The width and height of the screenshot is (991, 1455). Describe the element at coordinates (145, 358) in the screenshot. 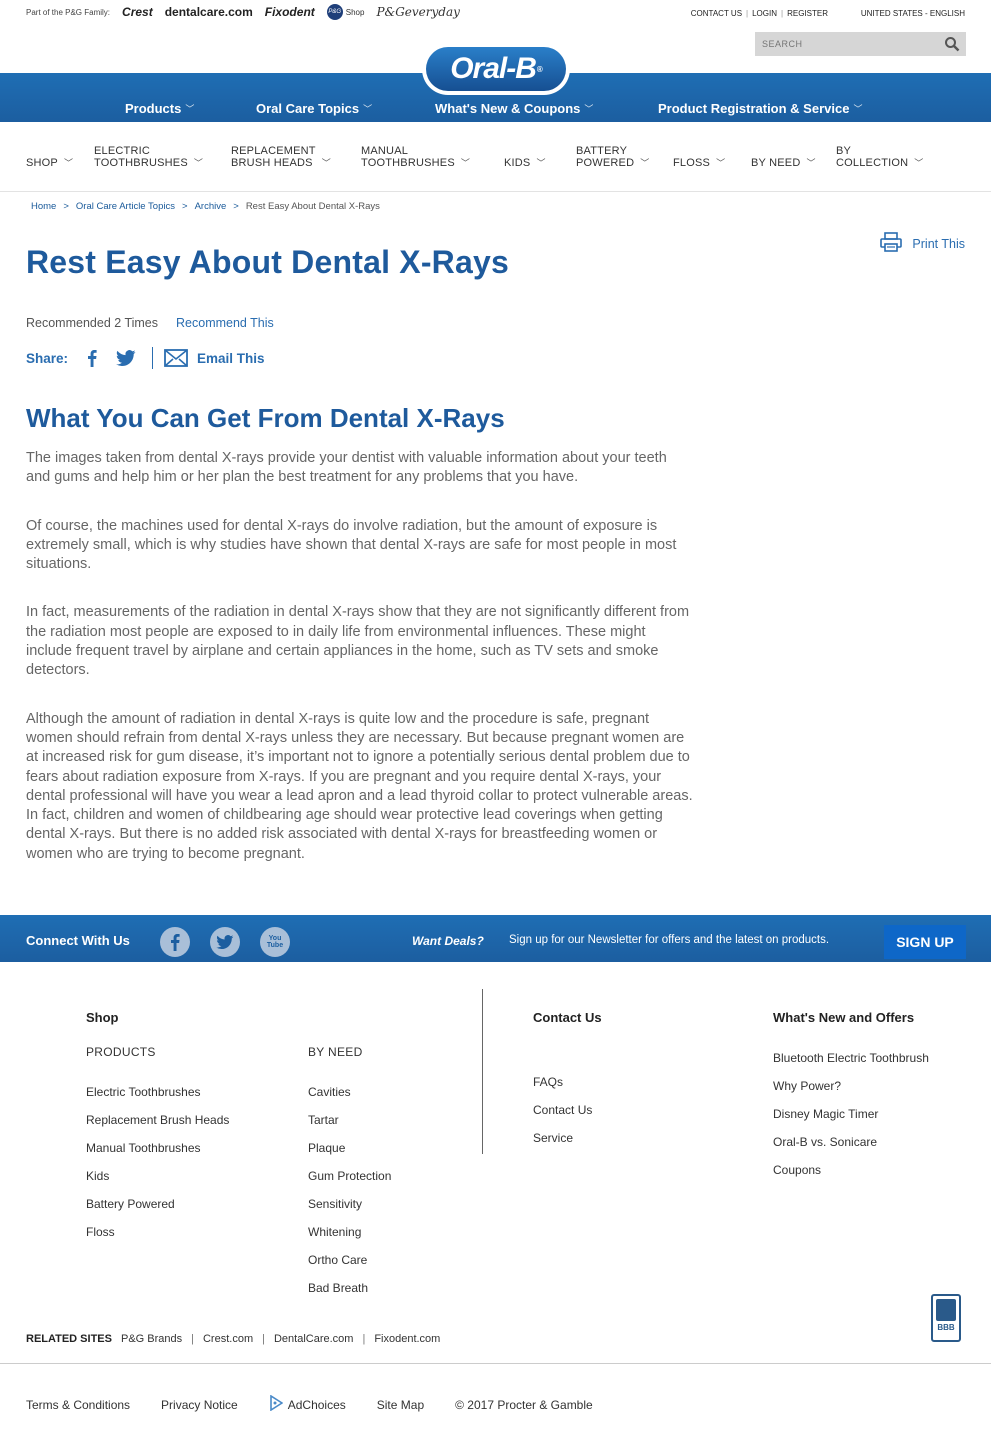

I see `share-row: Share: Email This` at that location.